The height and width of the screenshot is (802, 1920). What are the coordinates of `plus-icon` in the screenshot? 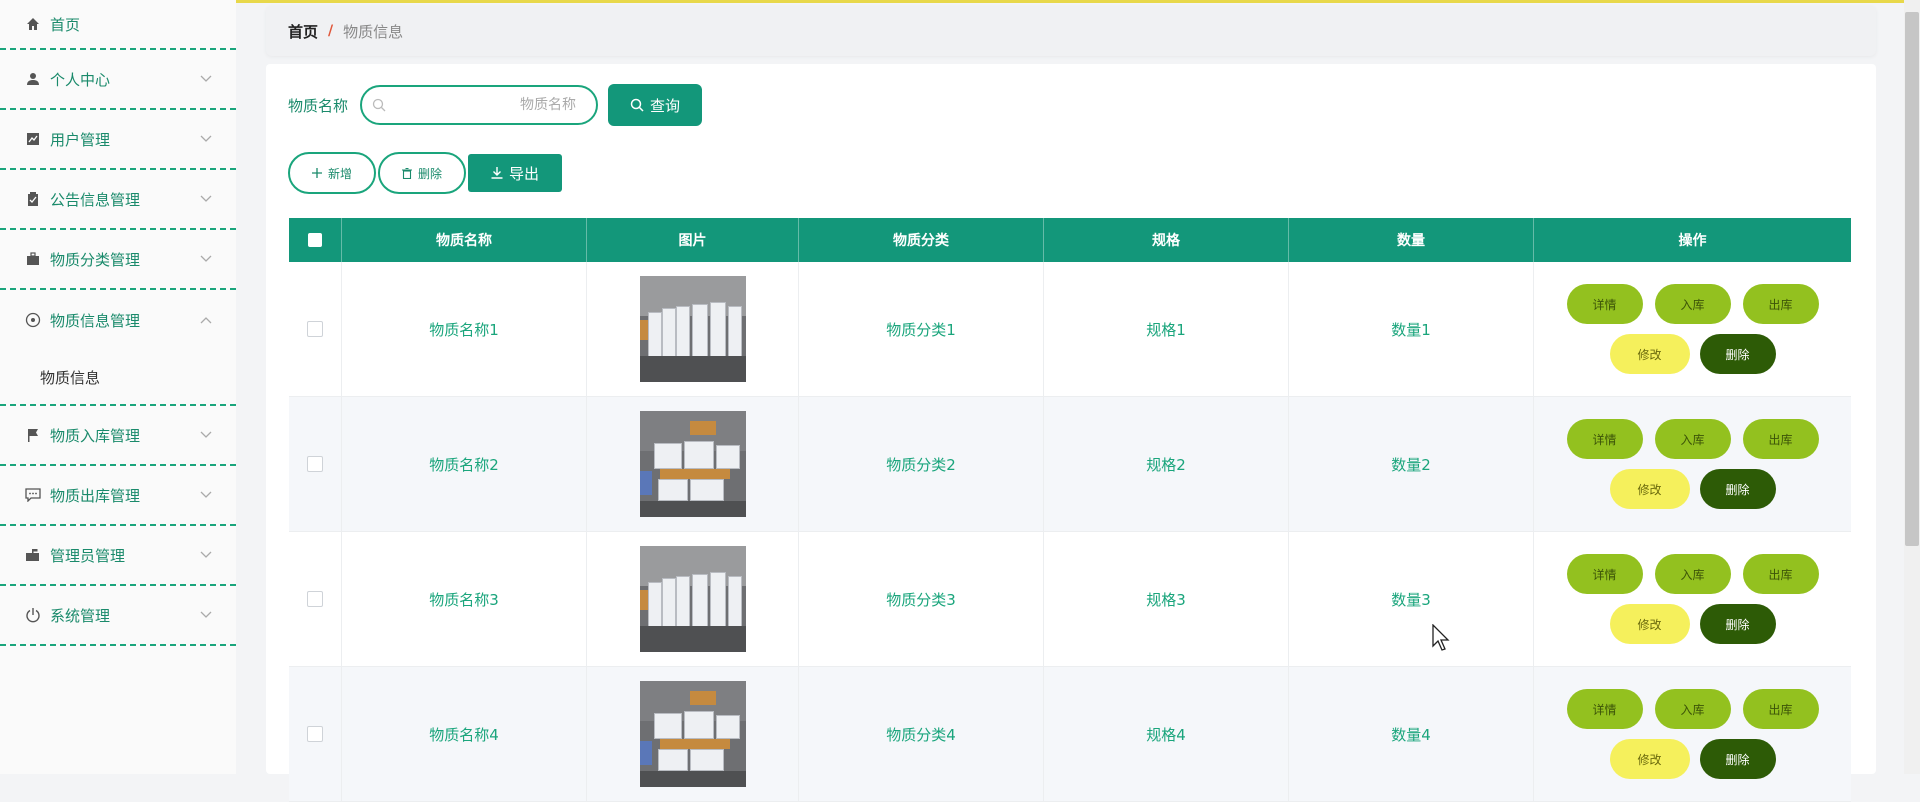 It's located at (316, 173).